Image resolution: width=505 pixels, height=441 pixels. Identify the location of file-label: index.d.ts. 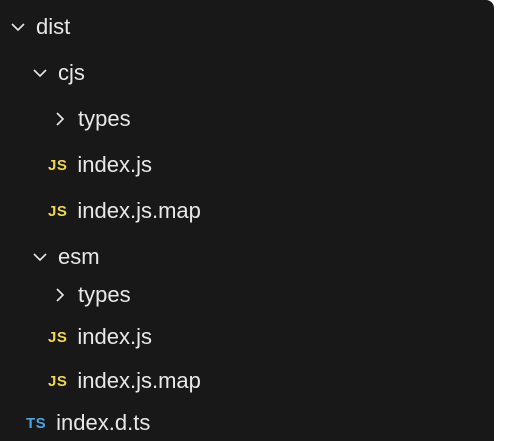
(103, 422).